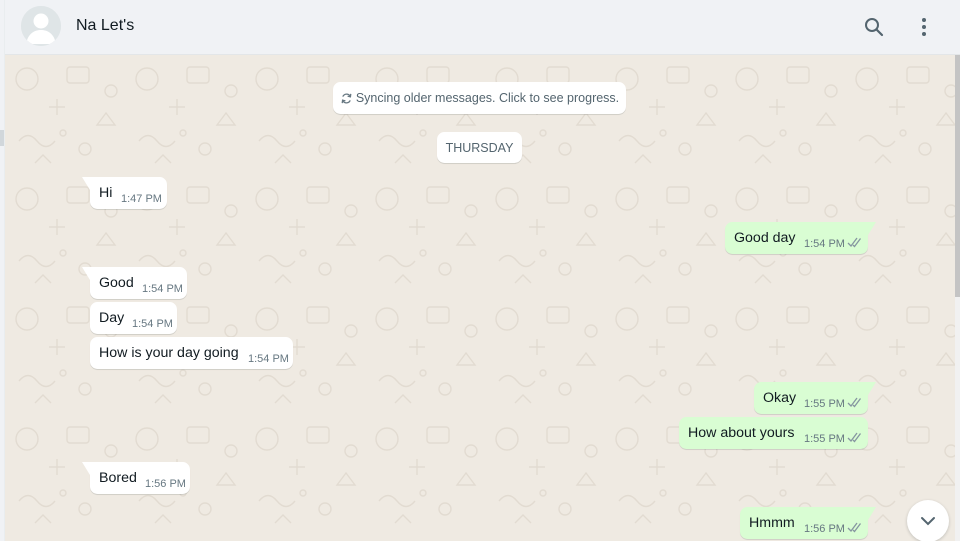 The height and width of the screenshot is (541, 960). What do you see at coordinates (765, 238) in the screenshot?
I see `message-text: Good day` at bounding box center [765, 238].